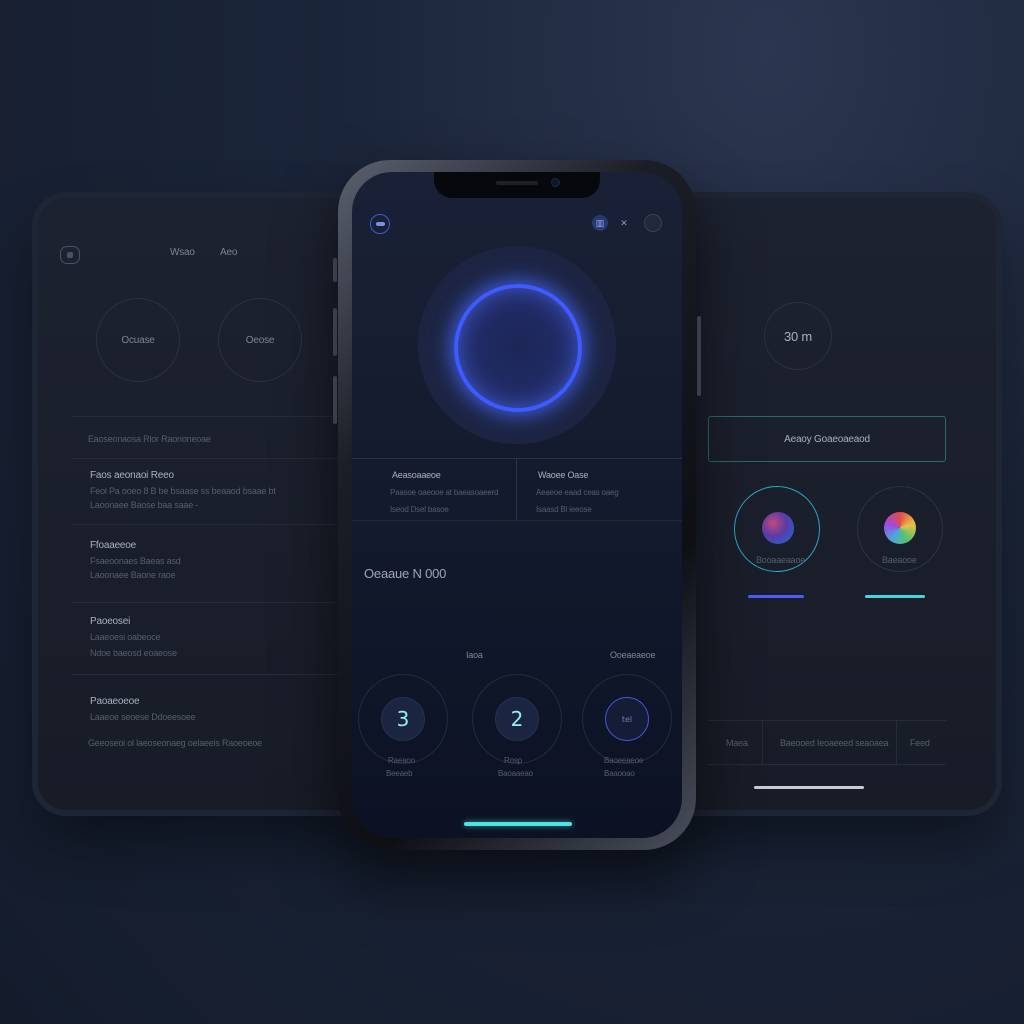 This screenshot has width=1024, height=1024. I want to click on counter-value: 3, so click(403, 719).